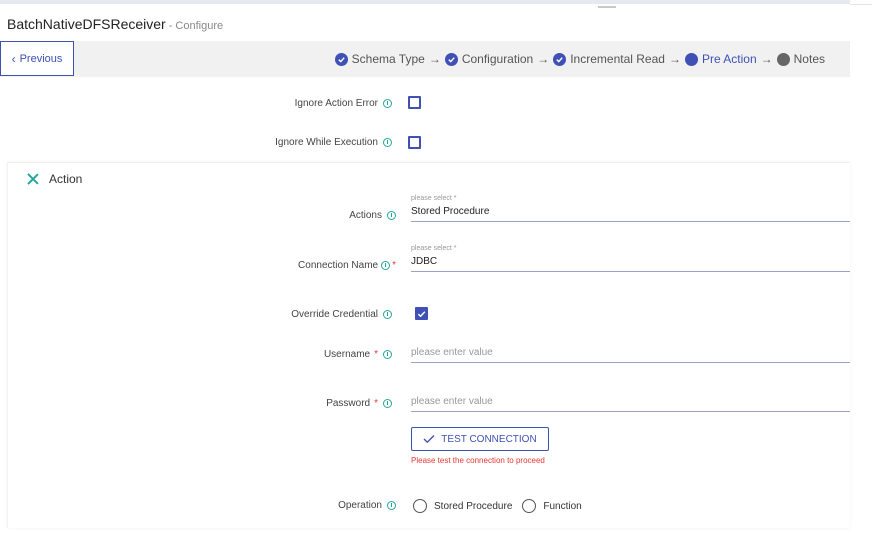 This screenshot has width=872, height=544. I want to click on step-label: Incremental Read, so click(617, 59).